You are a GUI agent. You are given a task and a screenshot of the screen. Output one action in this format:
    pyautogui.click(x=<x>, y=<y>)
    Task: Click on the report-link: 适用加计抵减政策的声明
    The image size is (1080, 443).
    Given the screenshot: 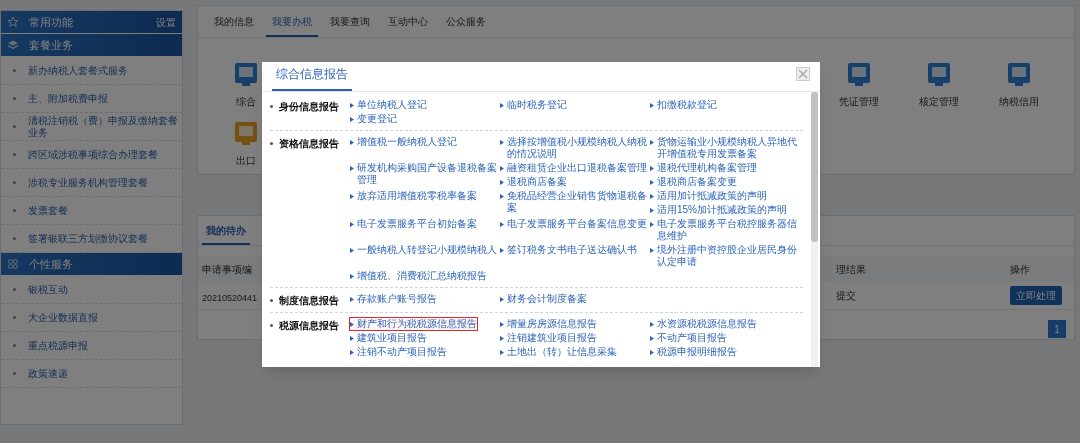 What is the action you would take?
    pyautogui.click(x=708, y=196)
    